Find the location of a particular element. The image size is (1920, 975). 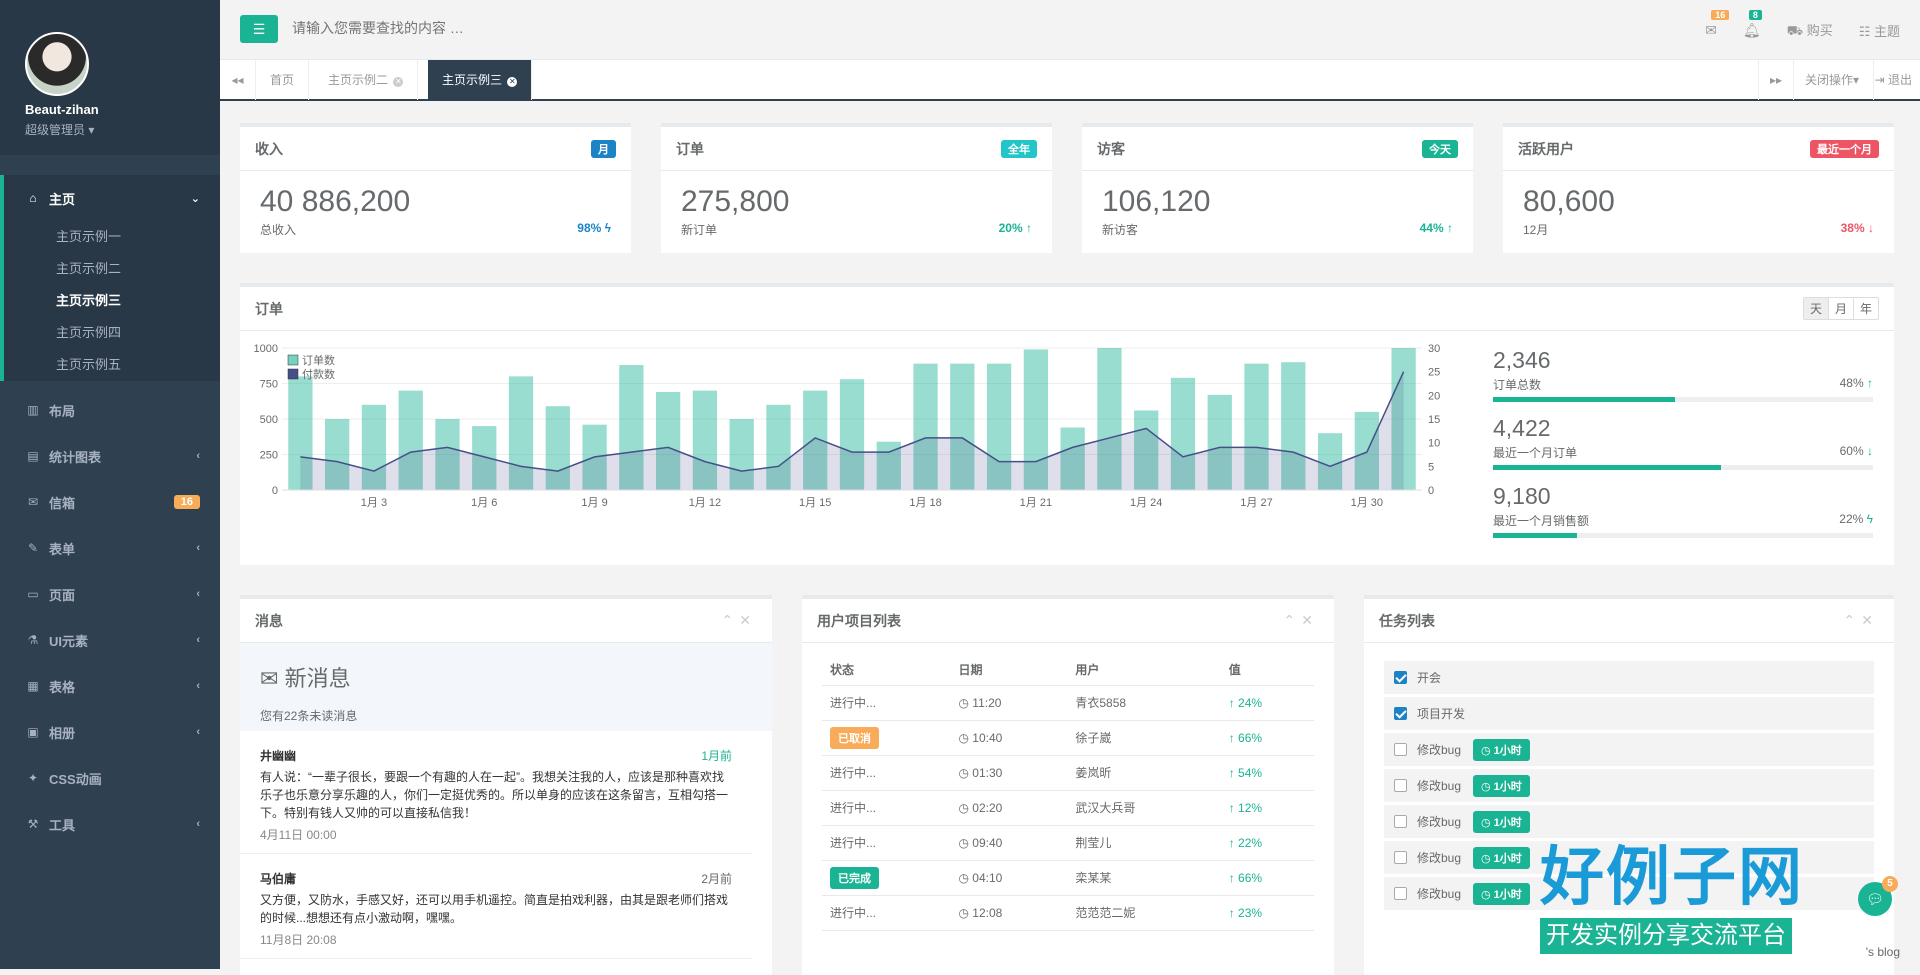

nav-item-charts: ▤统计图表‹ is located at coordinates (110, 456).